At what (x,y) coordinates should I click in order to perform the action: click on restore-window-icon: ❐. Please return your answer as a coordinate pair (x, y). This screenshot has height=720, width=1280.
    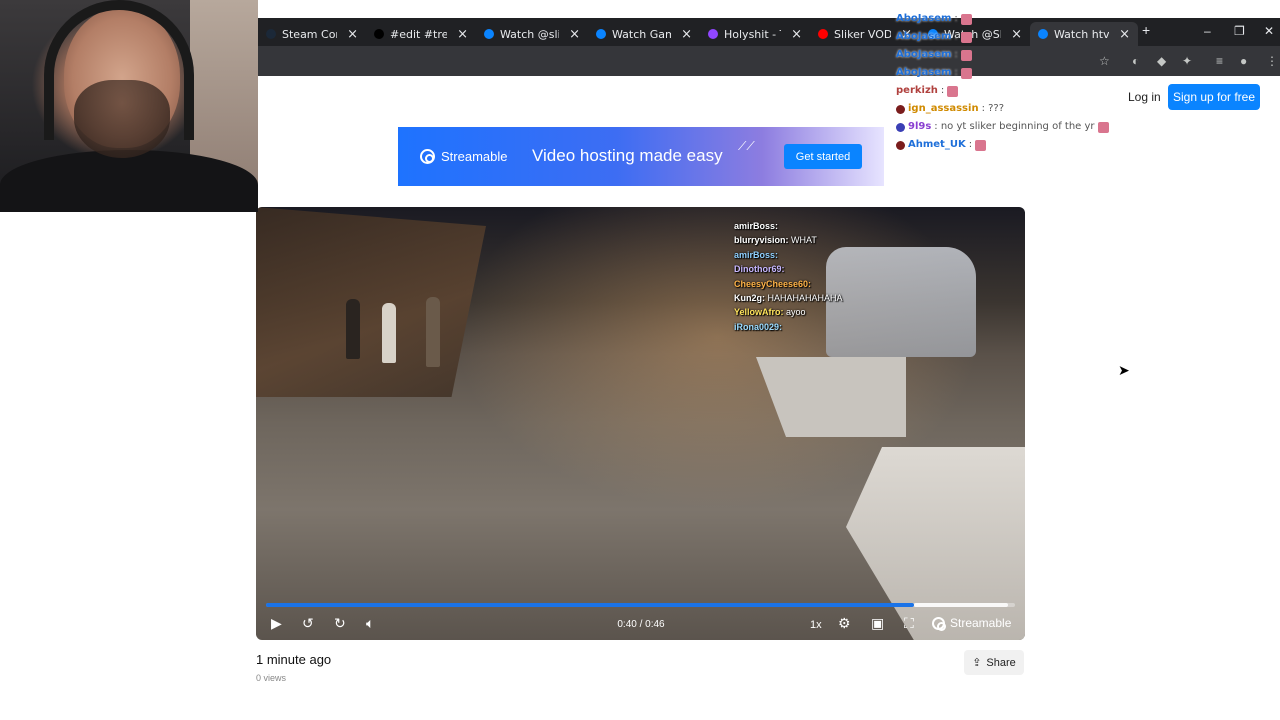
    Looking at the image, I should click on (1239, 31).